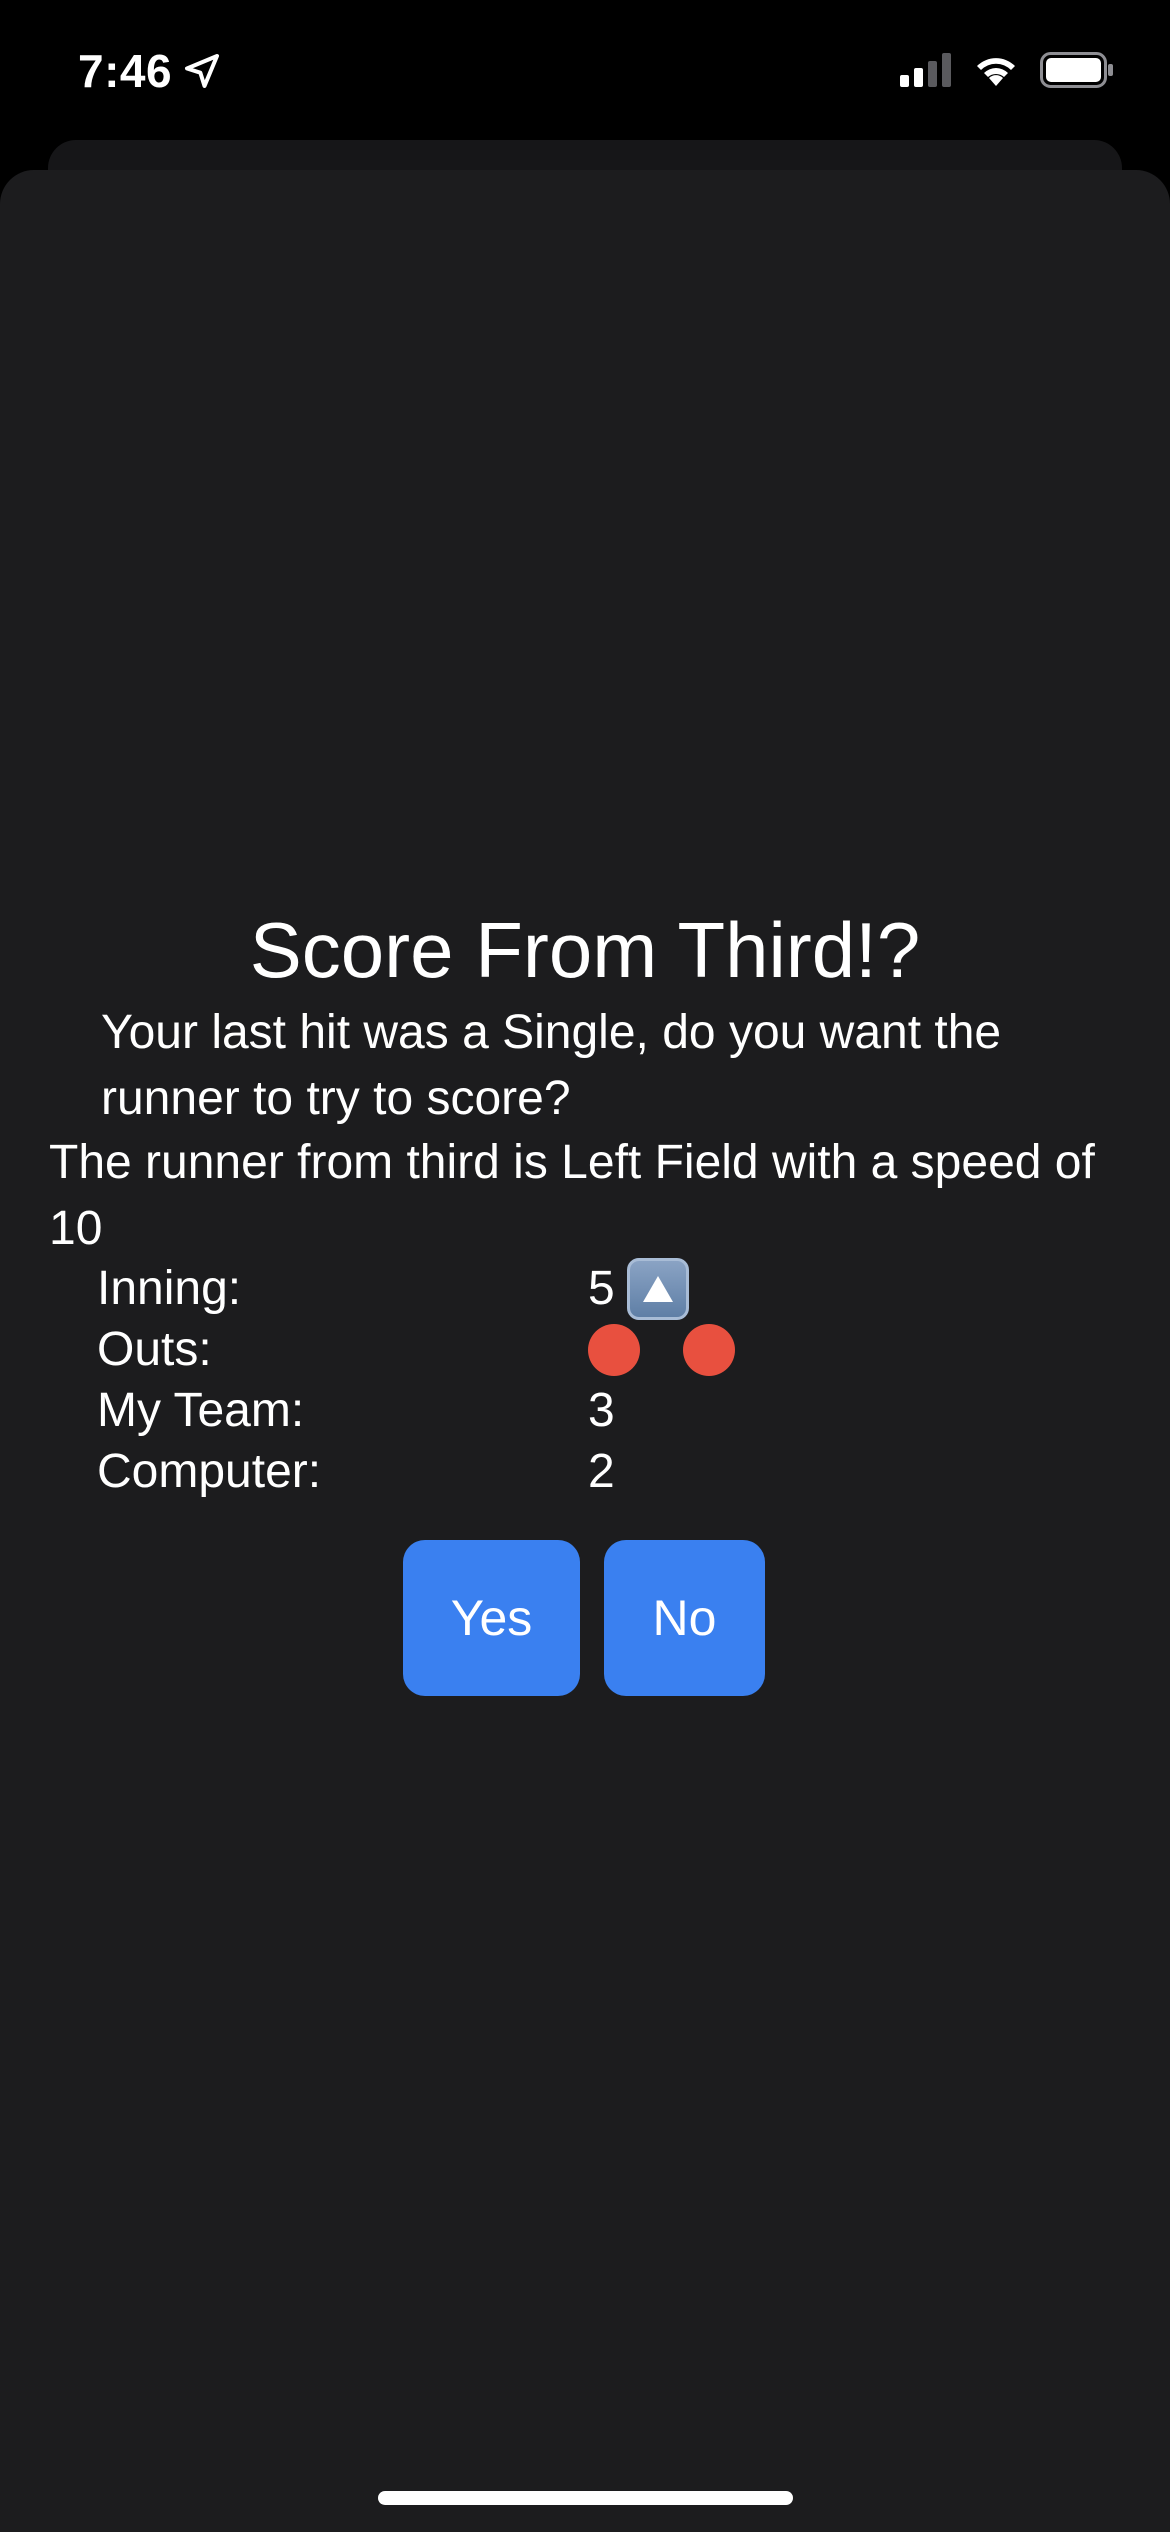  What do you see at coordinates (996, 72) in the screenshot?
I see `wifi-icon` at bounding box center [996, 72].